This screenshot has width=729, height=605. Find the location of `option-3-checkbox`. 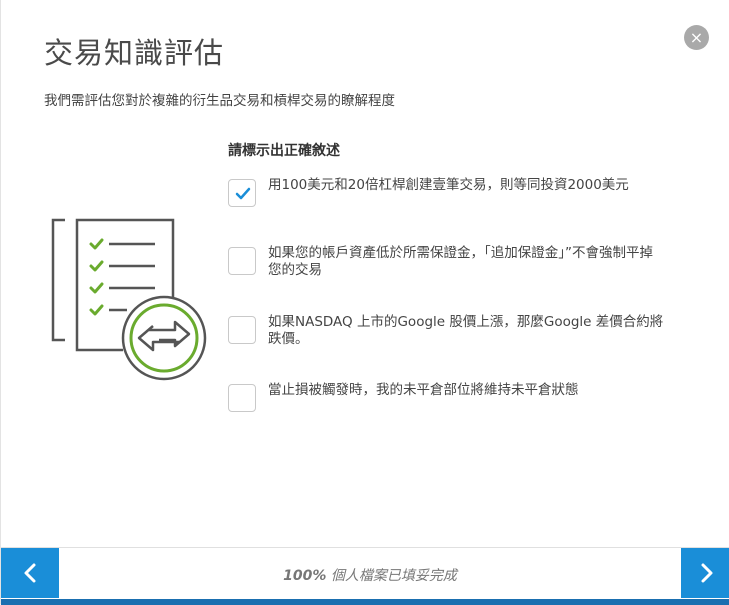

option-3-checkbox is located at coordinates (242, 330).